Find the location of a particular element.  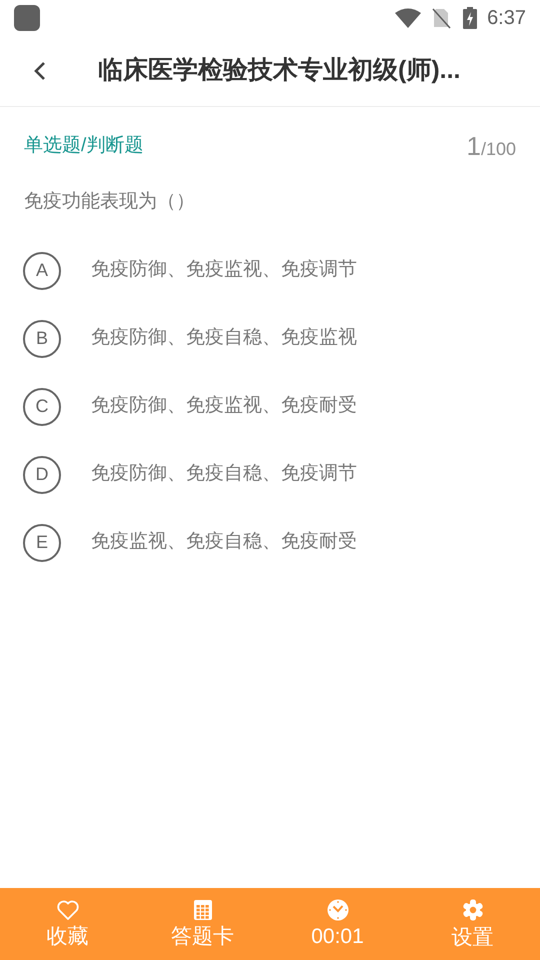

heart-icon is located at coordinates (68, 909).